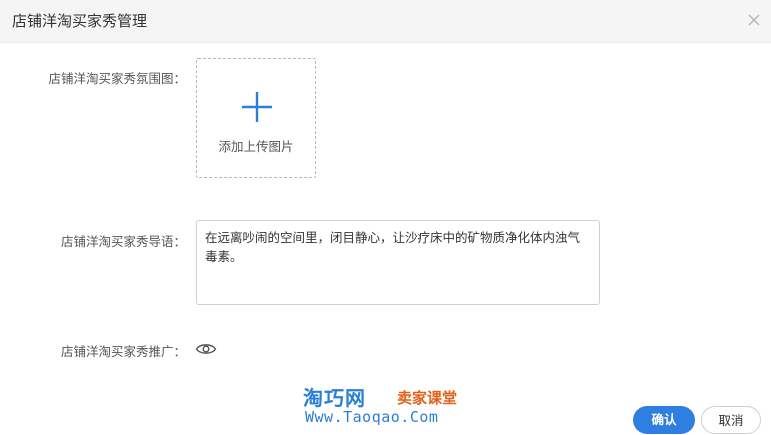 Image resolution: width=771 pixels, height=435 pixels. What do you see at coordinates (385, 21) in the screenshot?
I see `dialog-header: 店铺洋淘买家秀管理` at bounding box center [385, 21].